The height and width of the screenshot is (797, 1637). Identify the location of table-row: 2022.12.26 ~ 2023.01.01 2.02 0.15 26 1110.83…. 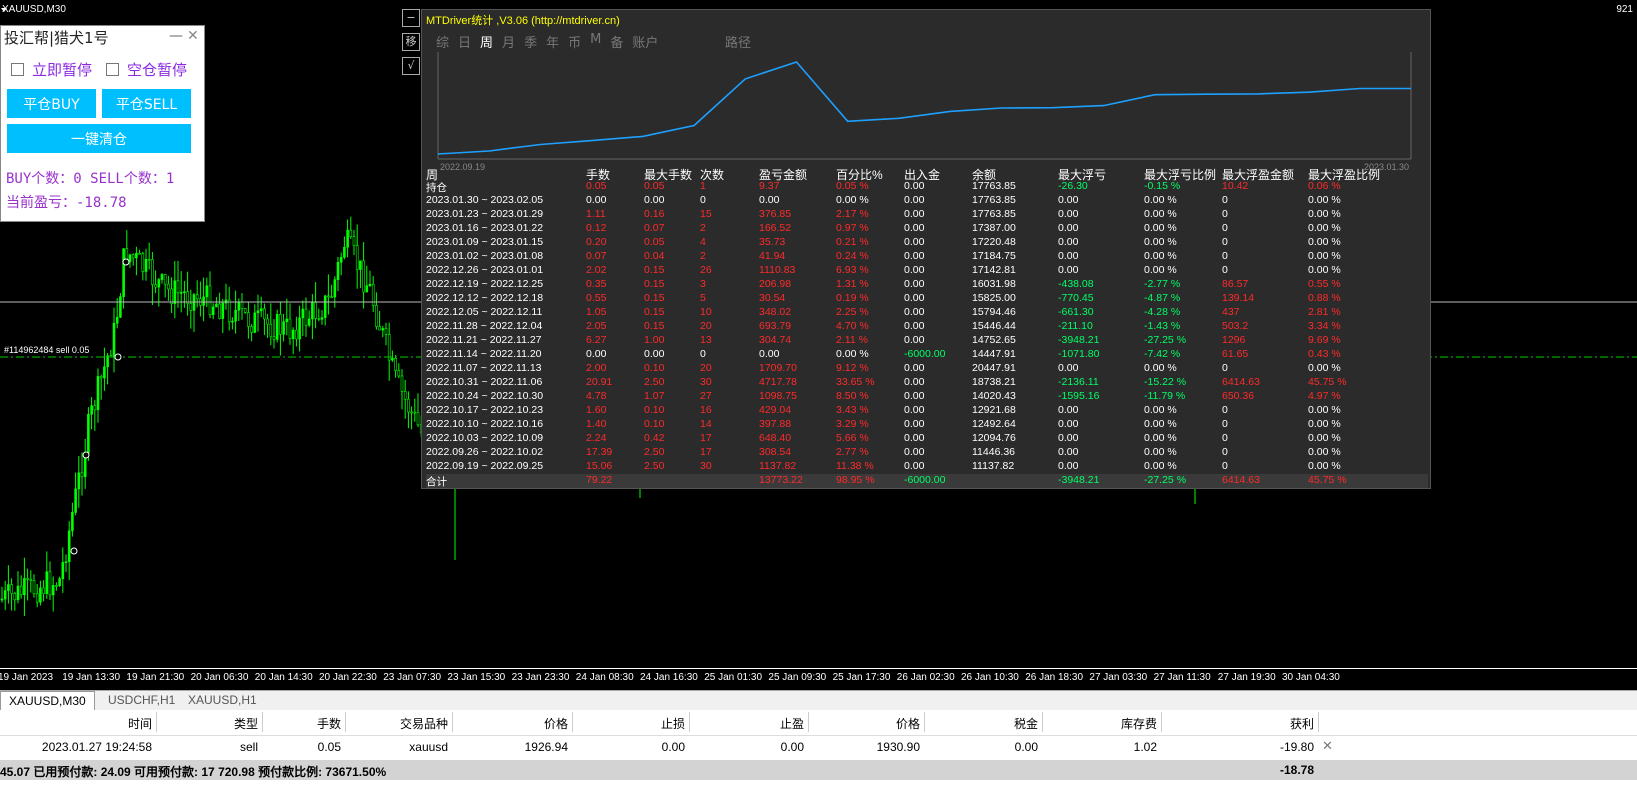
(927, 271).